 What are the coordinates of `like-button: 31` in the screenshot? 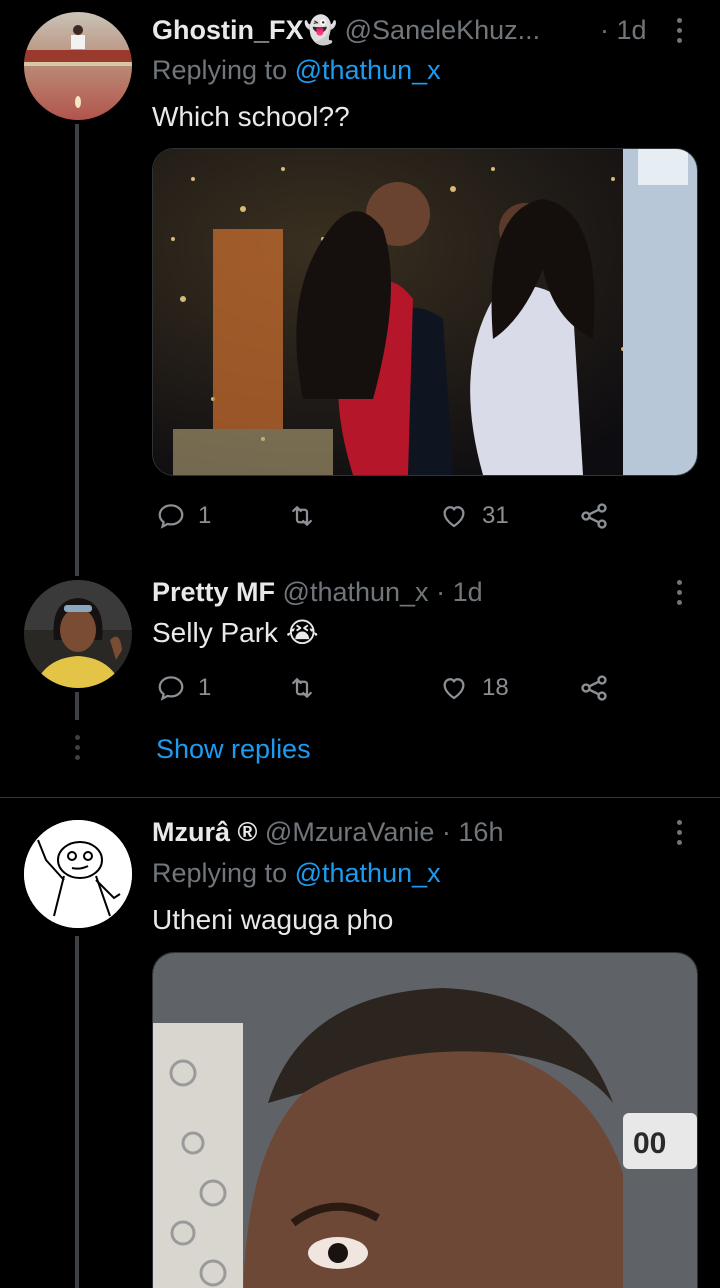 It's located at (473, 516).